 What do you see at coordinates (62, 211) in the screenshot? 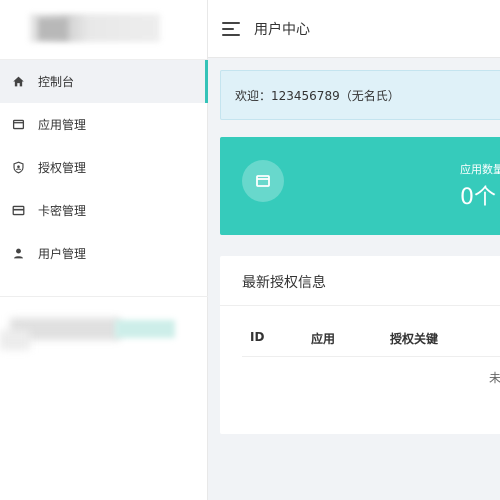
I see `sidebar-item-label: 卡密管理` at bounding box center [62, 211].